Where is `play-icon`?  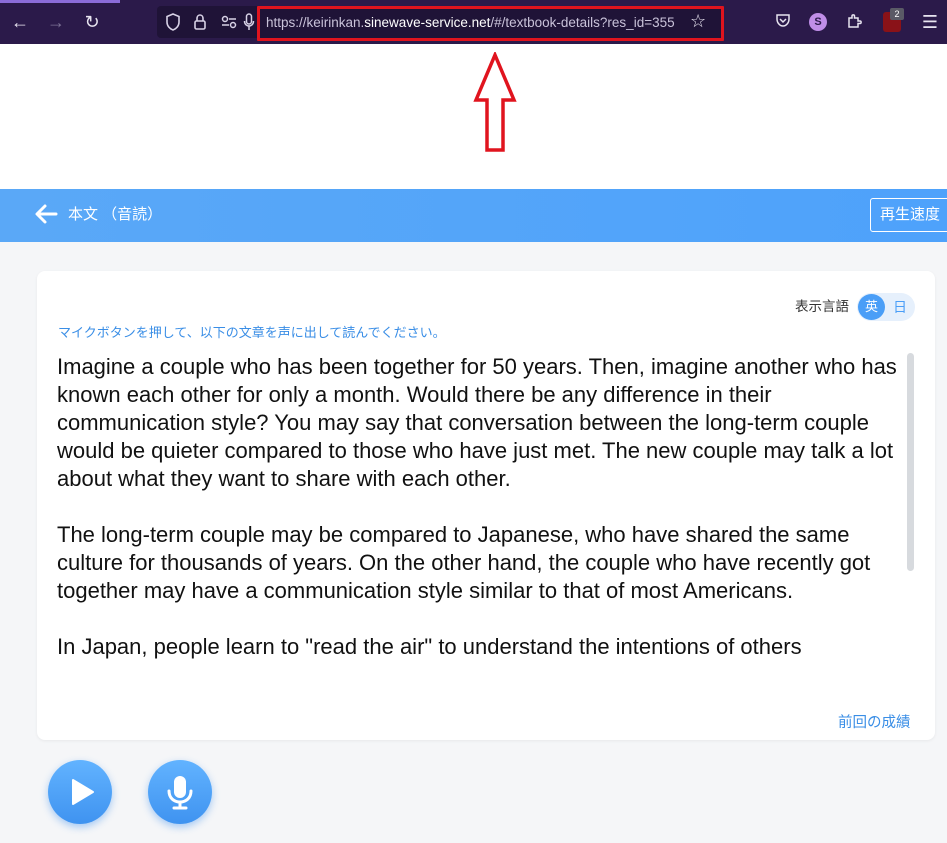 play-icon is located at coordinates (83, 792).